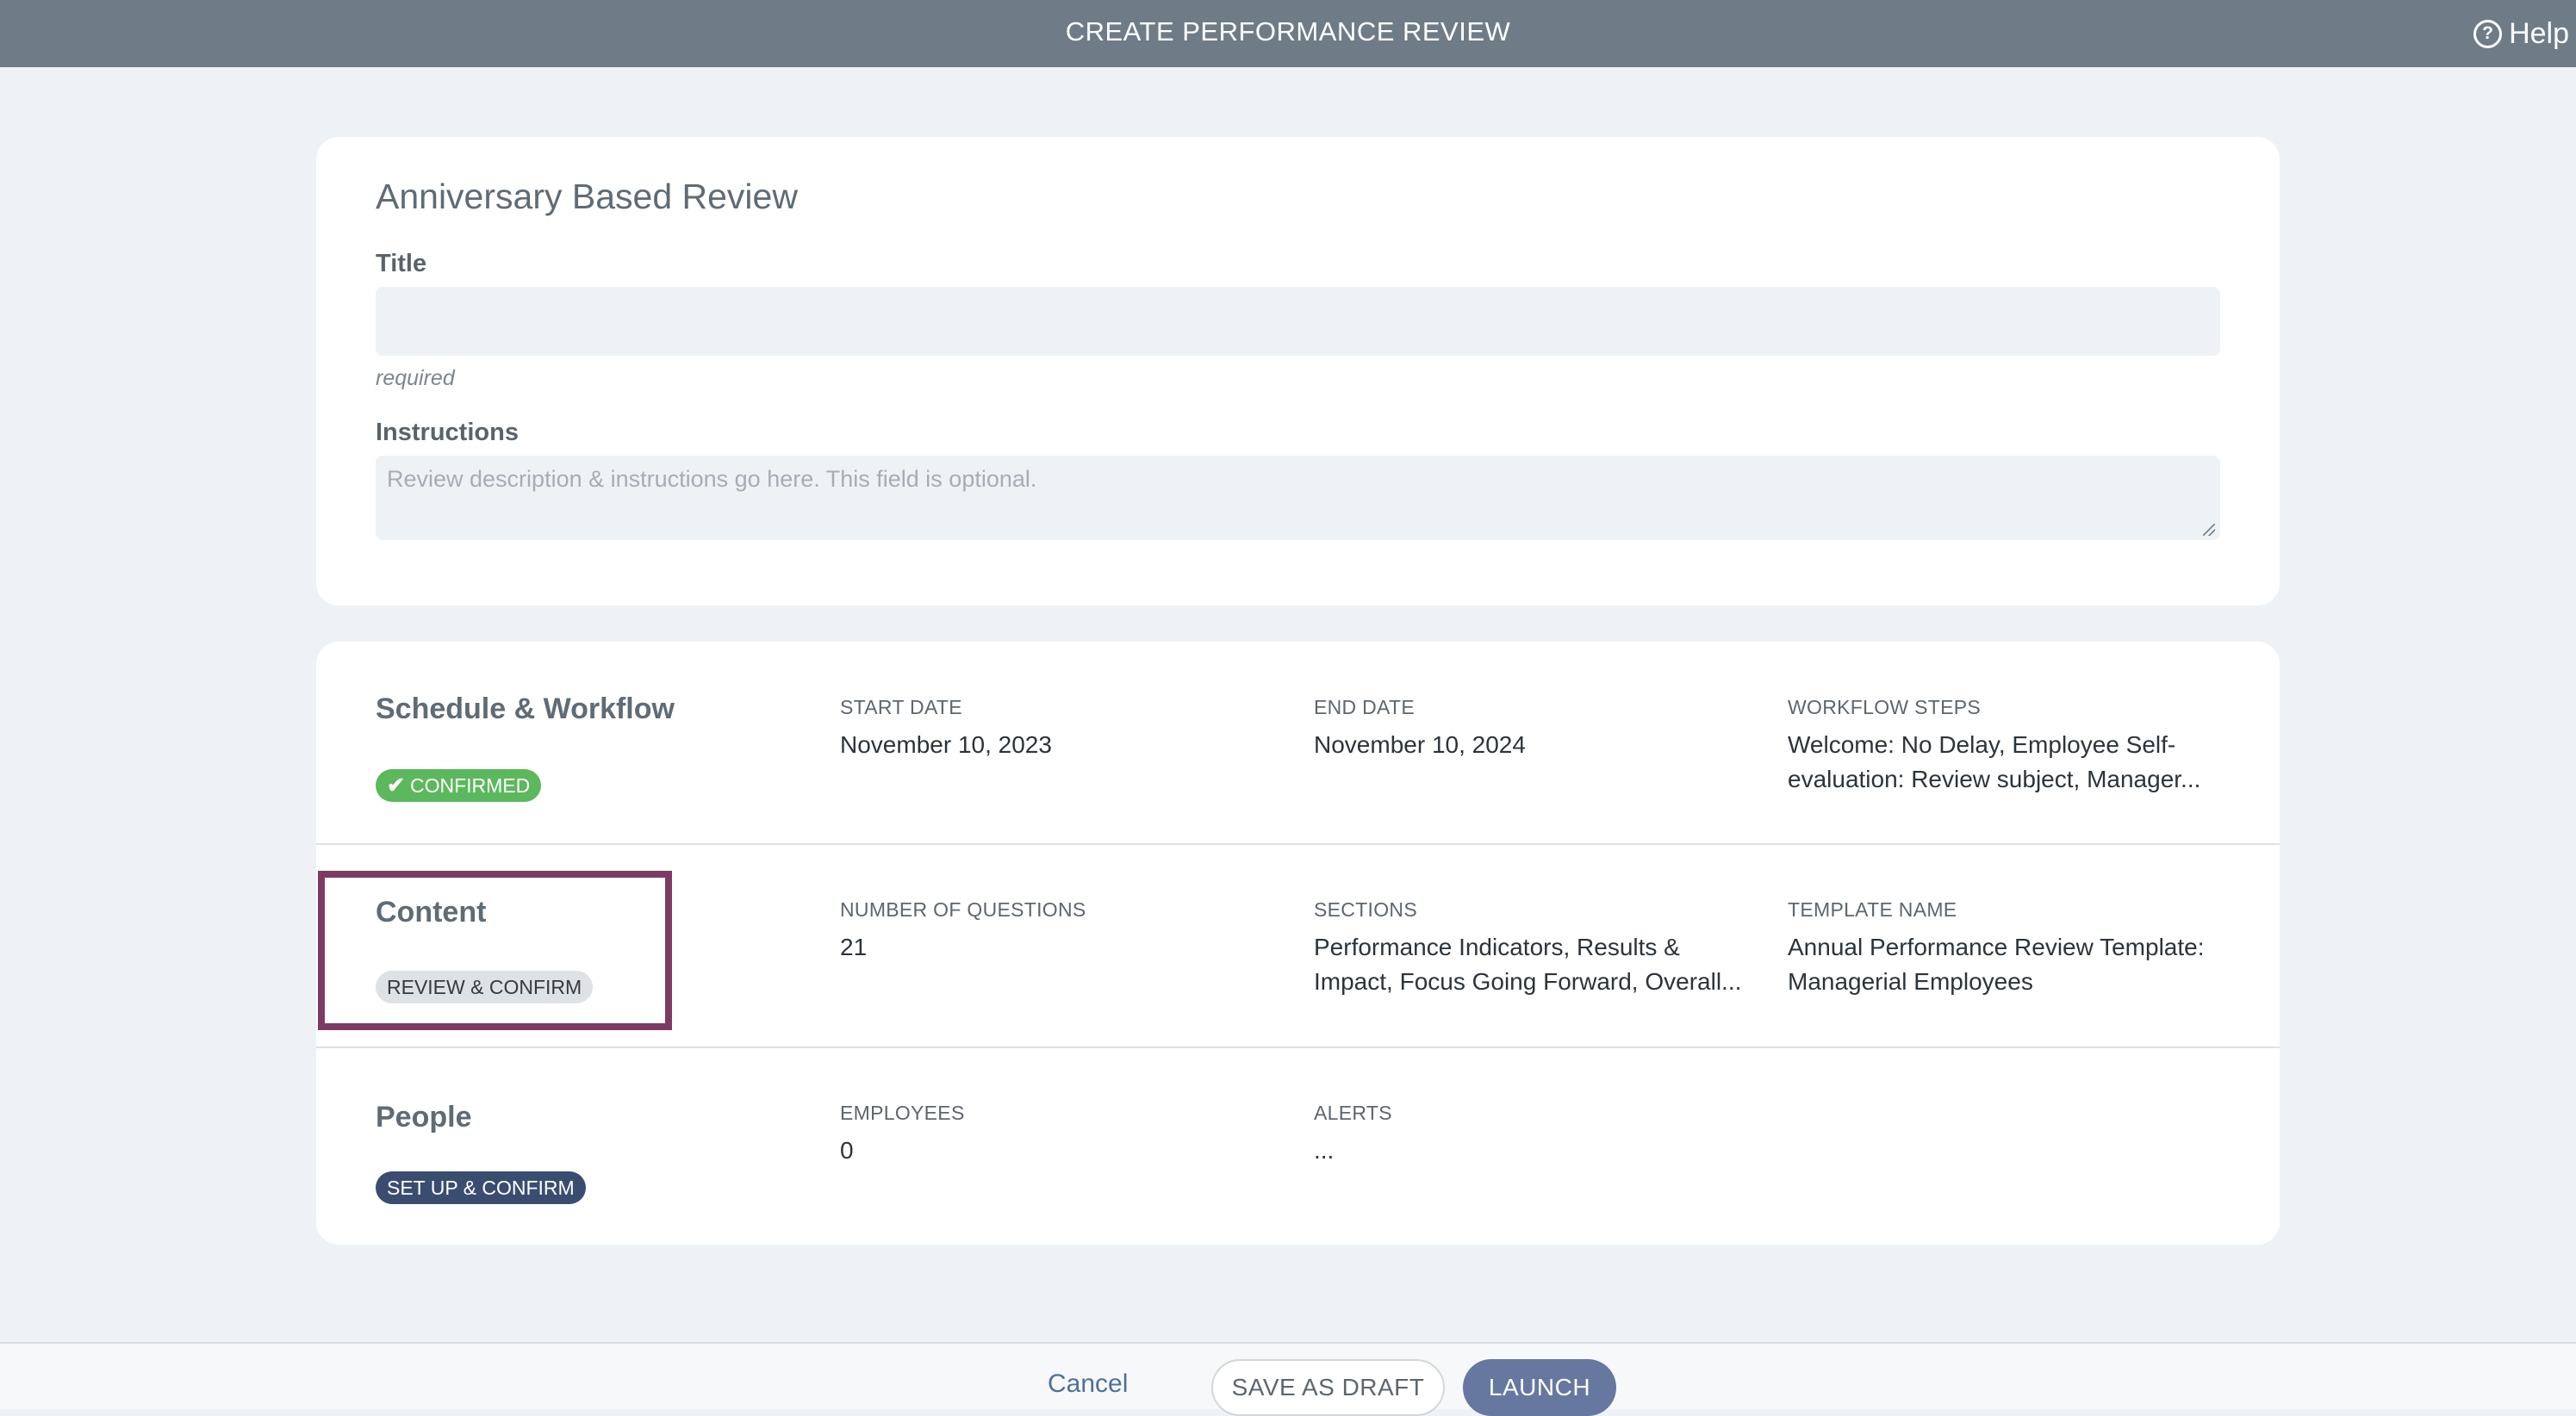 Image resolution: width=2576 pixels, height=1416 pixels. Describe the element at coordinates (1982, 744) in the screenshot. I see `workflow-steps-line: Welcome: No Delay, Employee Self-` at that location.